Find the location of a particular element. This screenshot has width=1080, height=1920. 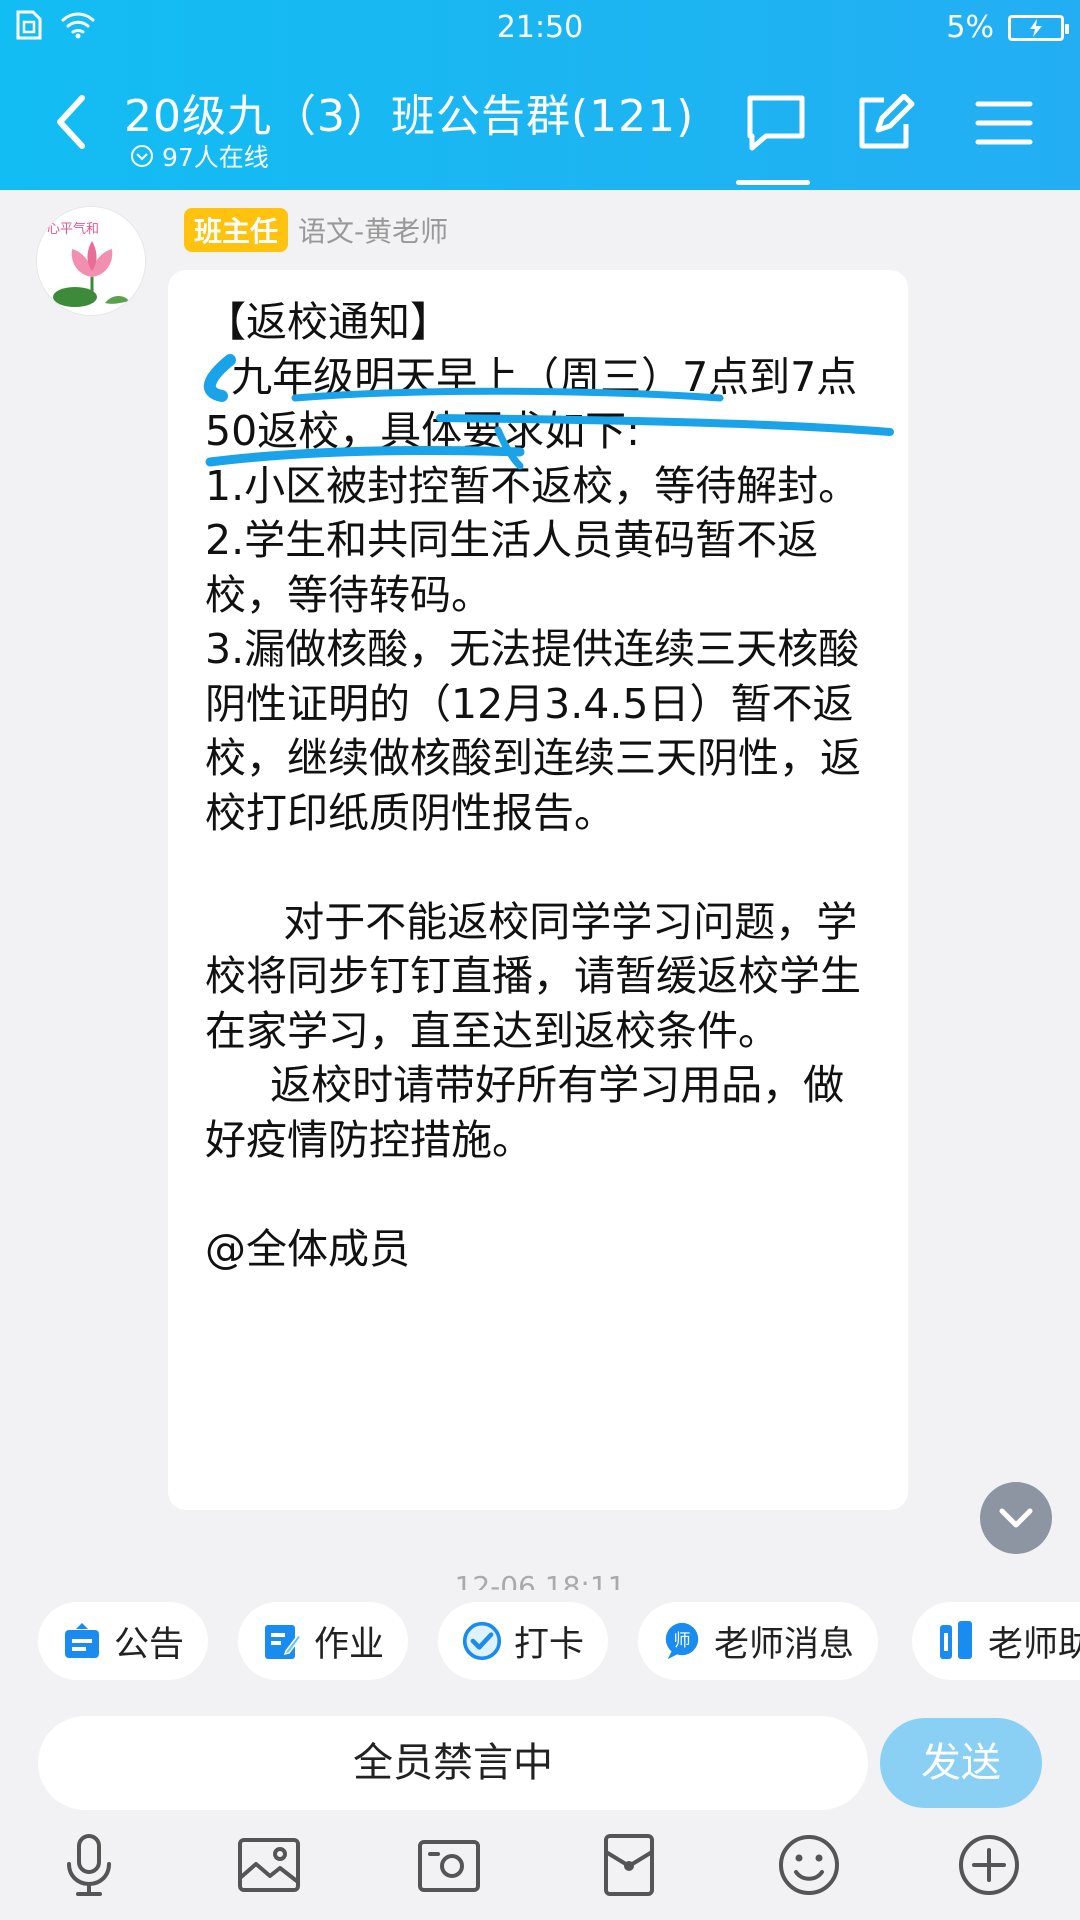

send-button: 发送 is located at coordinates (961, 1763).